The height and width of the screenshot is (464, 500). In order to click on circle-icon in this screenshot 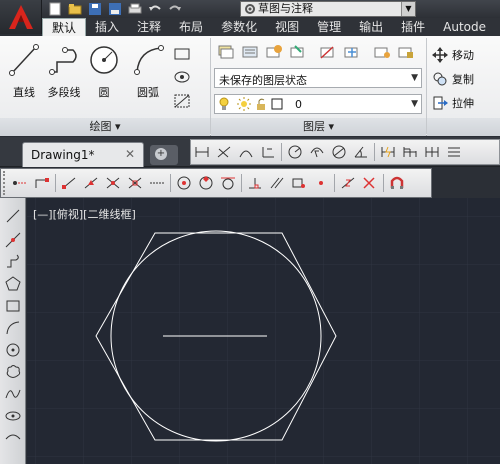, I will do `click(13, 350)`.